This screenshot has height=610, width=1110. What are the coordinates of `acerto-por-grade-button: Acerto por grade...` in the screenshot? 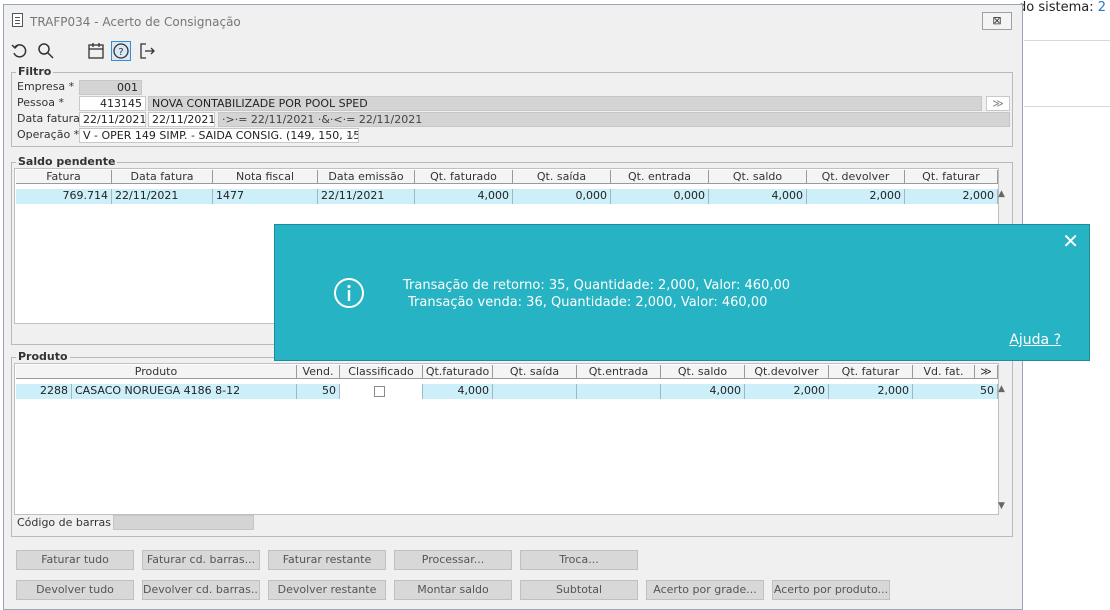 It's located at (705, 590).